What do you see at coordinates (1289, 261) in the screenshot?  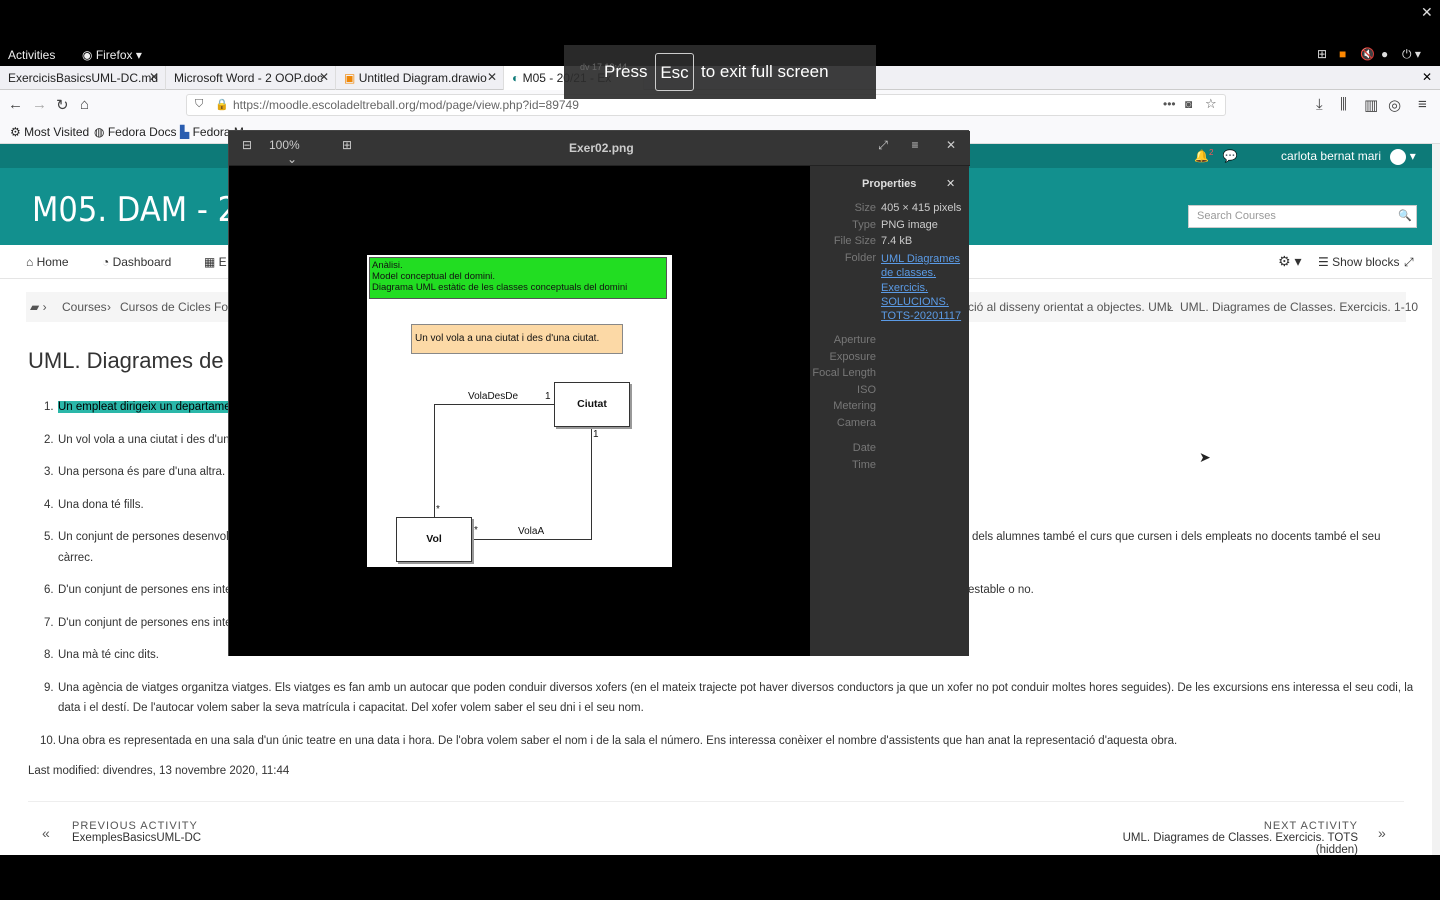 I see `gear-icon: ⚙ ▾` at bounding box center [1289, 261].